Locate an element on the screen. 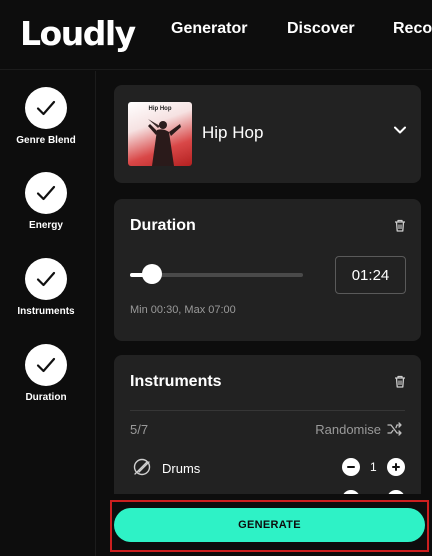 The height and width of the screenshot is (556, 432). genre-thumbnail: Hip Hop is located at coordinates (160, 134).